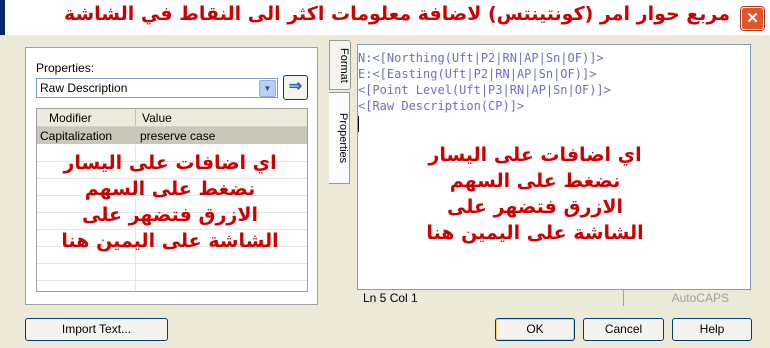  What do you see at coordinates (2, 17) in the screenshot?
I see `title-bar-edge` at bounding box center [2, 17].